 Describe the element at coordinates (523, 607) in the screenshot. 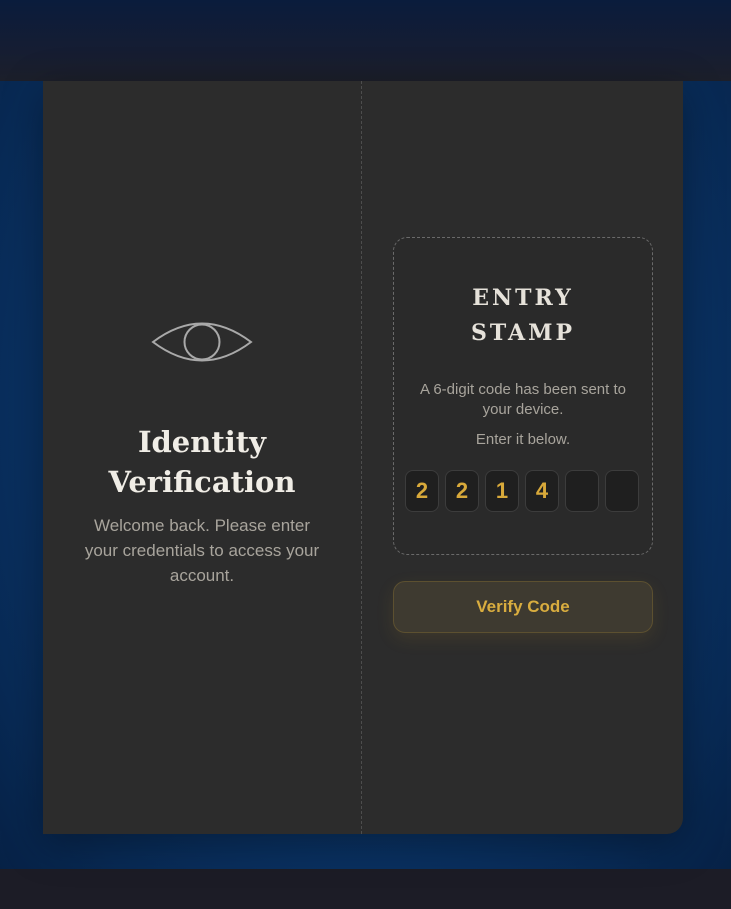

I see `verify-code-button: Verify Code` at that location.